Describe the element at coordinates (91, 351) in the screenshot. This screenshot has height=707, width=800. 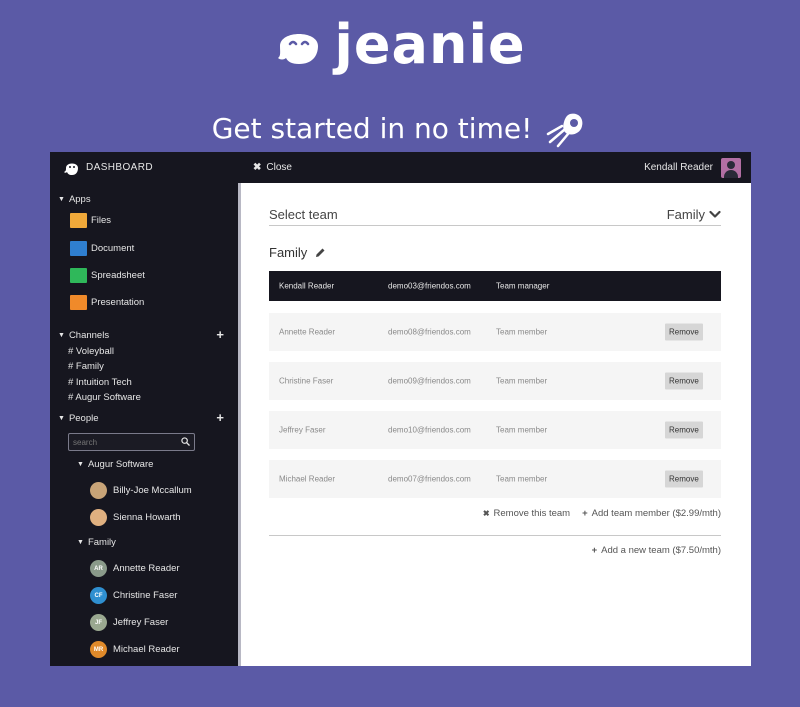
I see `sidebar-channel-voleyball: # Voleyball` at that location.